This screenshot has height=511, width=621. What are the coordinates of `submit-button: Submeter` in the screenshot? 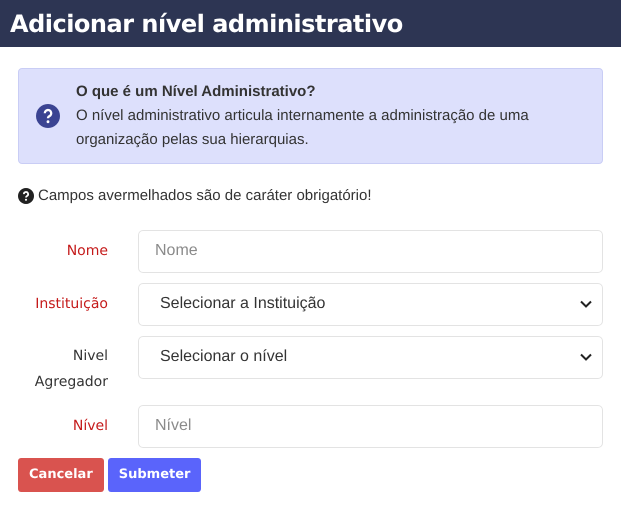 It's located at (155, 475).